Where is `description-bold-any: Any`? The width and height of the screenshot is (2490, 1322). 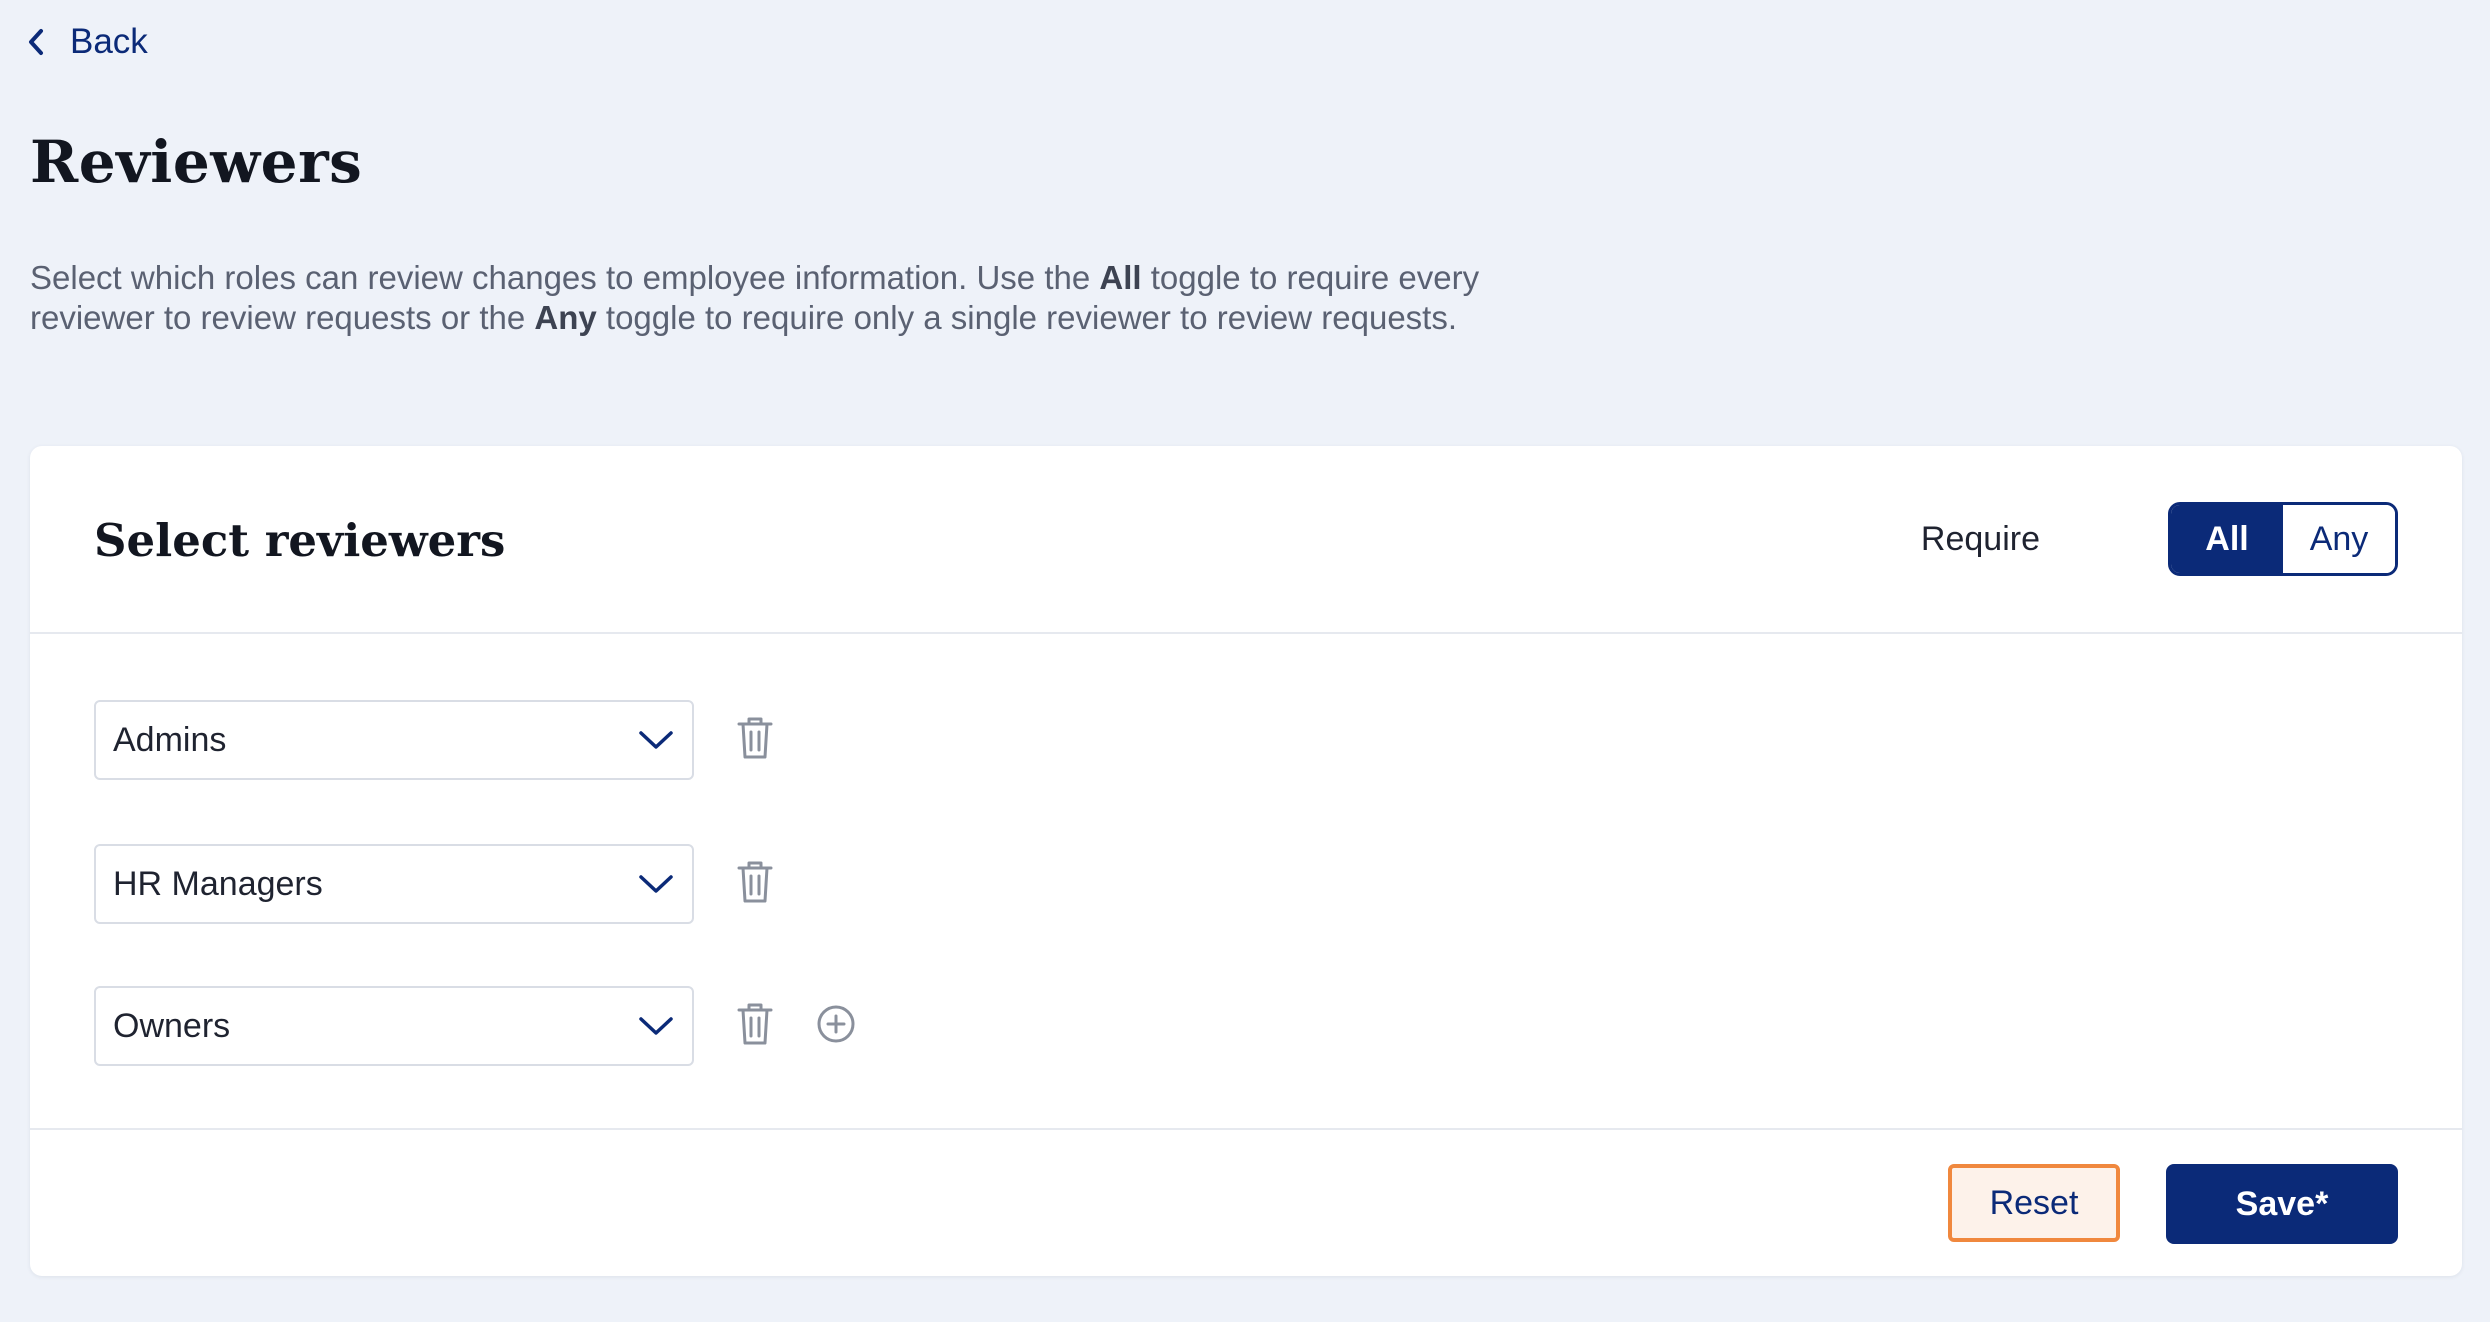
description-bold-any: Any is located at coordinates (565, 317).